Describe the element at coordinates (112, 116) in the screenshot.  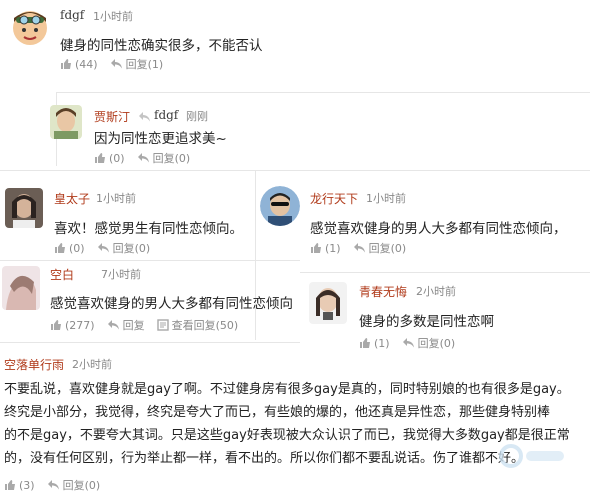
I see `username: 贾斯汀` at that location.